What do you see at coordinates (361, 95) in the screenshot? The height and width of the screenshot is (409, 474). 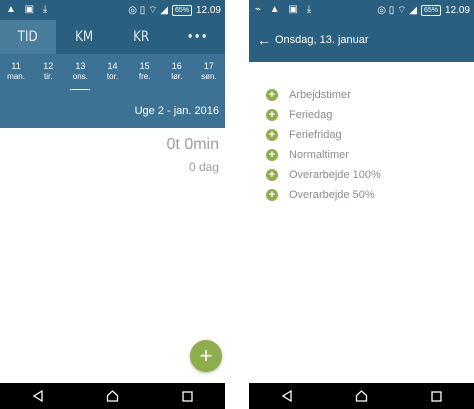 I see `list-item: + Arbejdstimer` at bounding box center [361, 95].